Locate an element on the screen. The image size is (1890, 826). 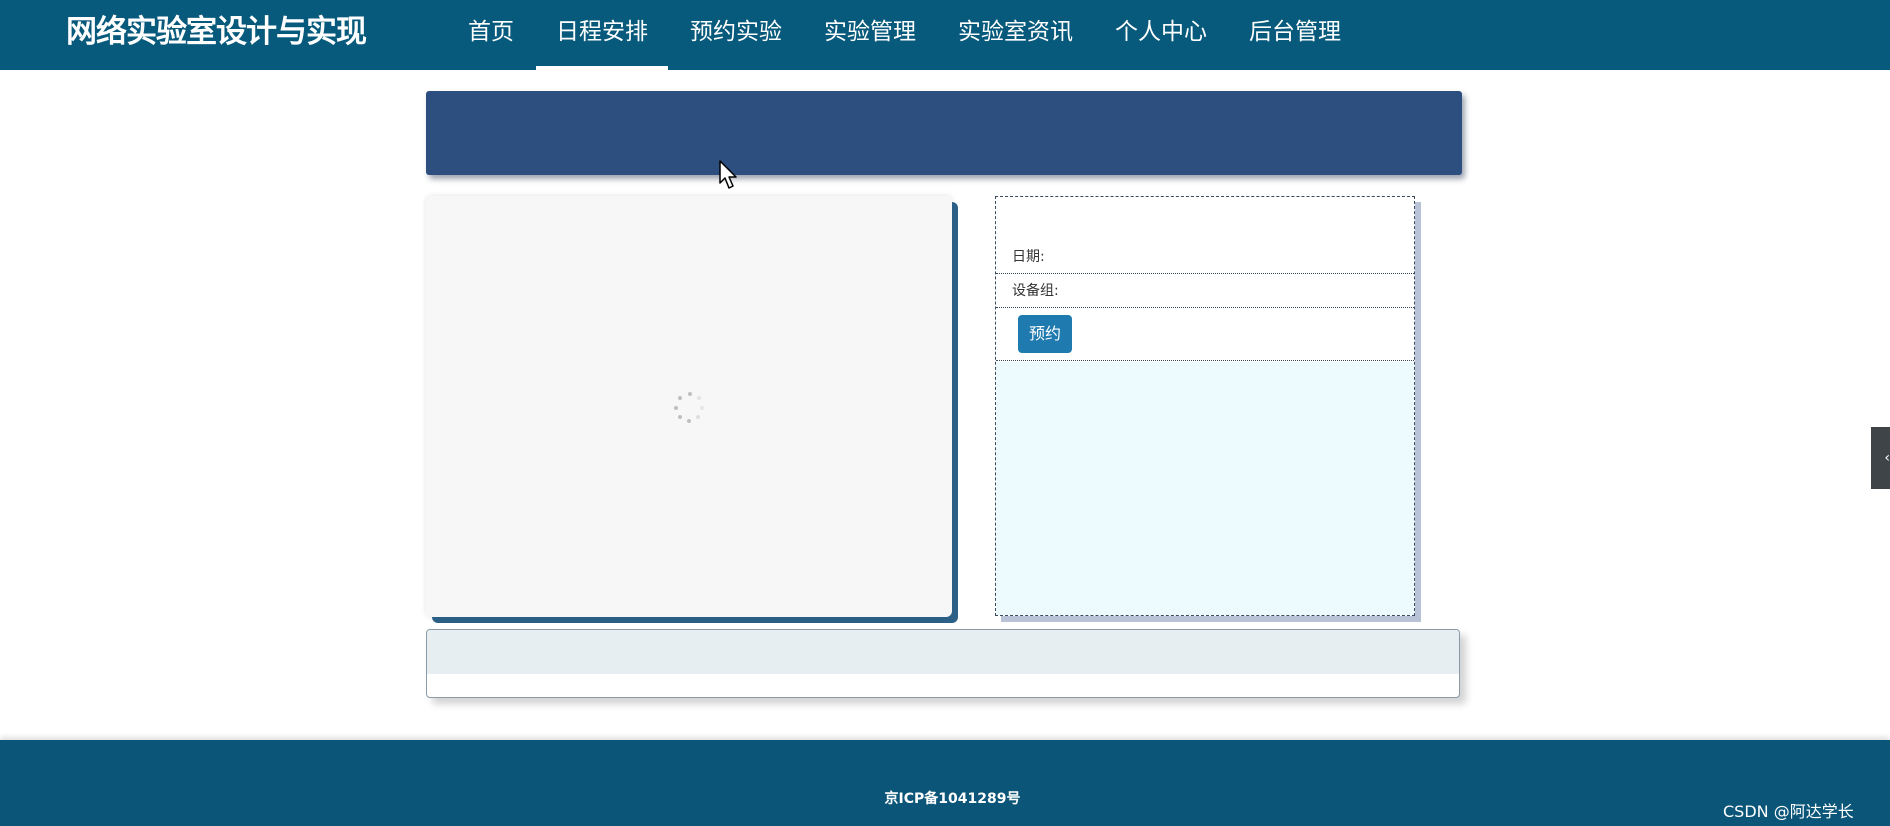
reserve-button: 预约 is located at coordinates (1045, 334).